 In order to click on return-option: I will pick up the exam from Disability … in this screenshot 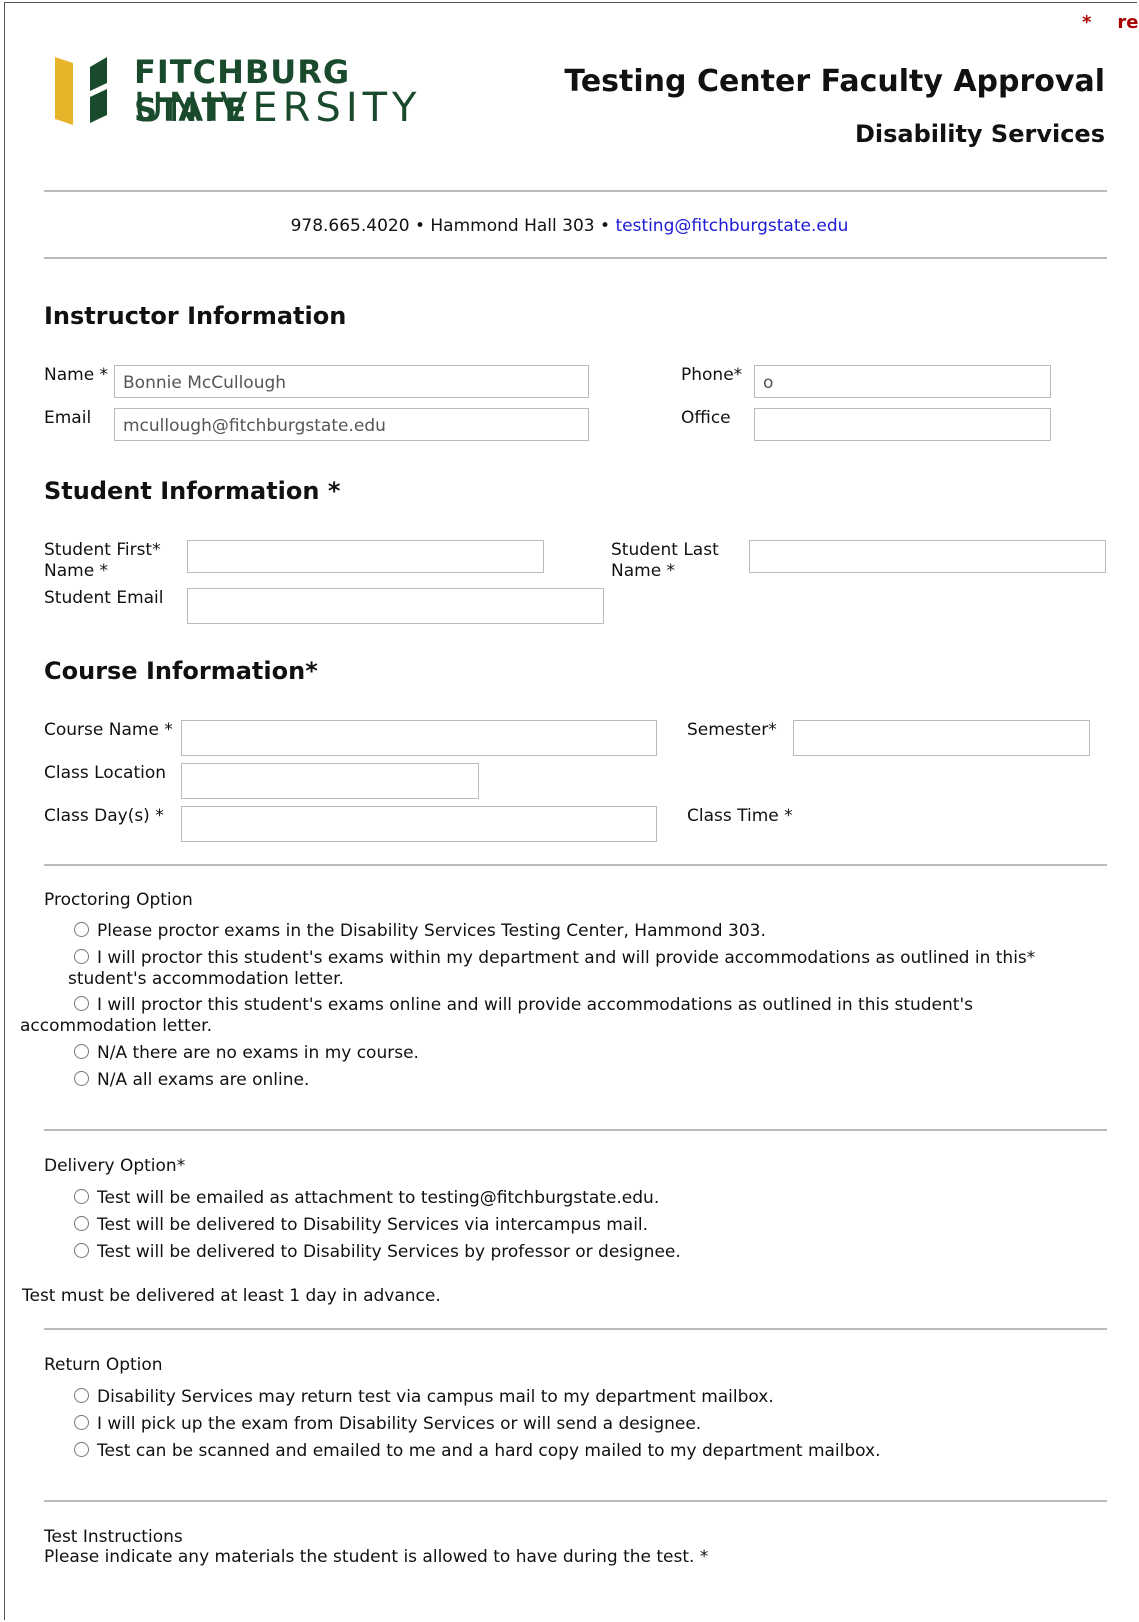, I will do `click(387, 1424)`.